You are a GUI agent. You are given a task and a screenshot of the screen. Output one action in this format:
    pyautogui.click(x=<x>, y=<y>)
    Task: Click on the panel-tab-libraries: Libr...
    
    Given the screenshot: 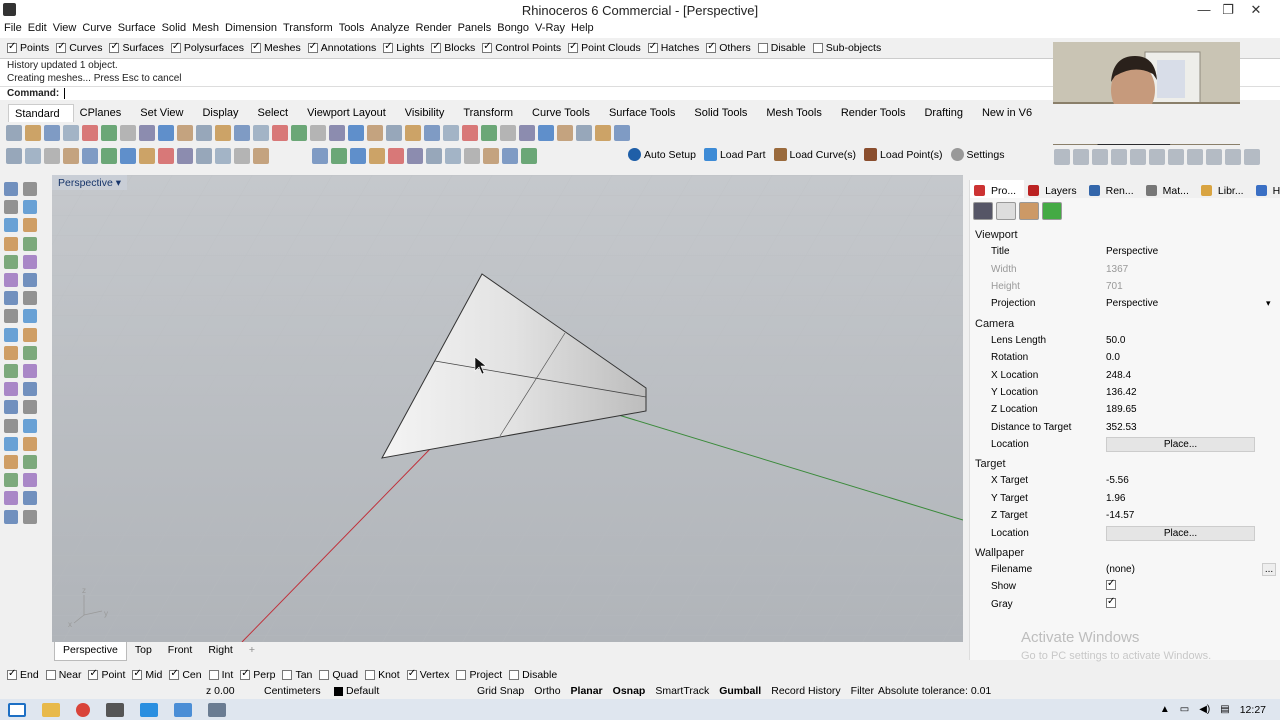 What is the action you would take?
    pyautogui.click(x=1224, y=189)
    